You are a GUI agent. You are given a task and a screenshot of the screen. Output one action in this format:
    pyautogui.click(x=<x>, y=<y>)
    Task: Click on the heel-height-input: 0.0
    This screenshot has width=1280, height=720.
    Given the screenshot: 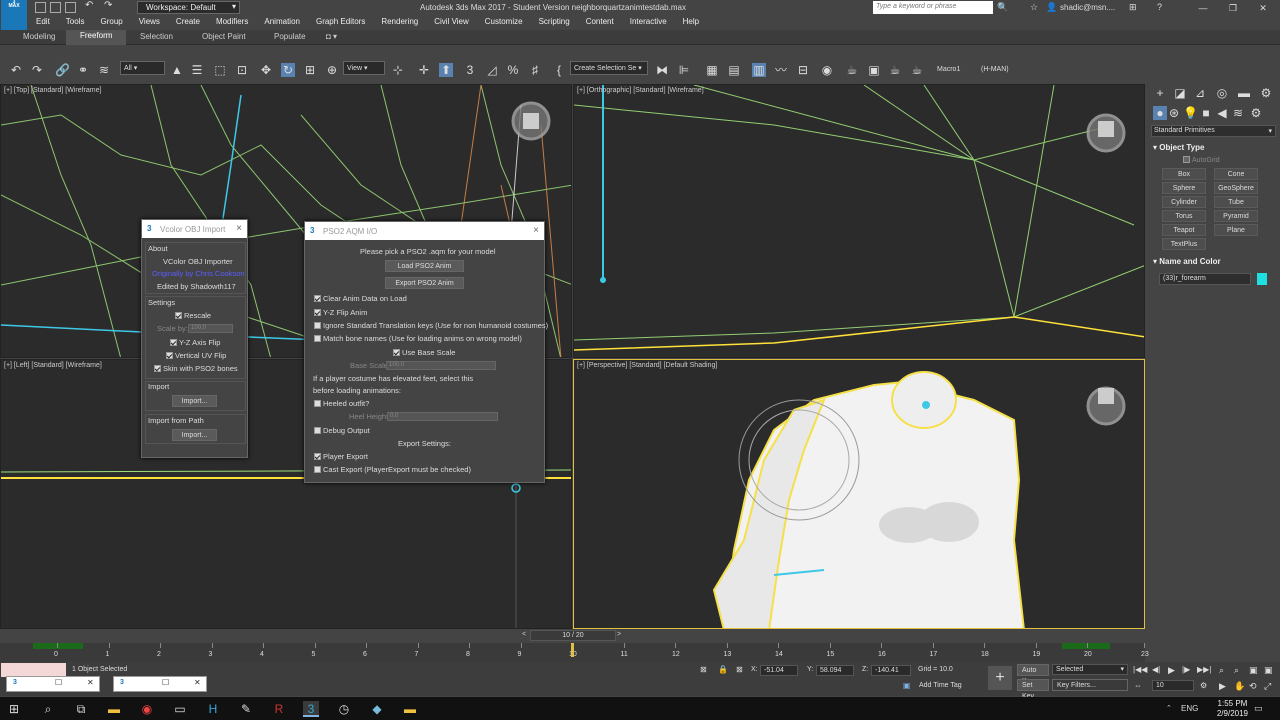 What is the action you would take?
    pyautogui.click(x=442, y=416)
    